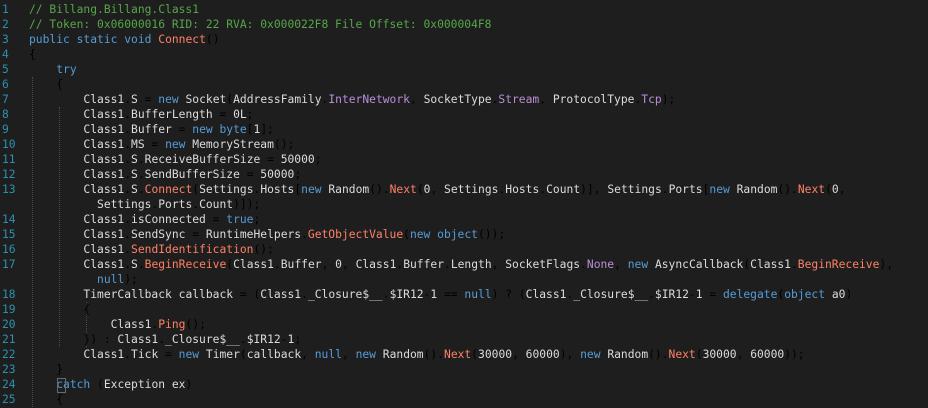 This screenshot has height=408, width=928. What do you see at coordinates (464, 369) in the screenshot?
I see `code-line: 23 }` at bounding box center [464, 369].